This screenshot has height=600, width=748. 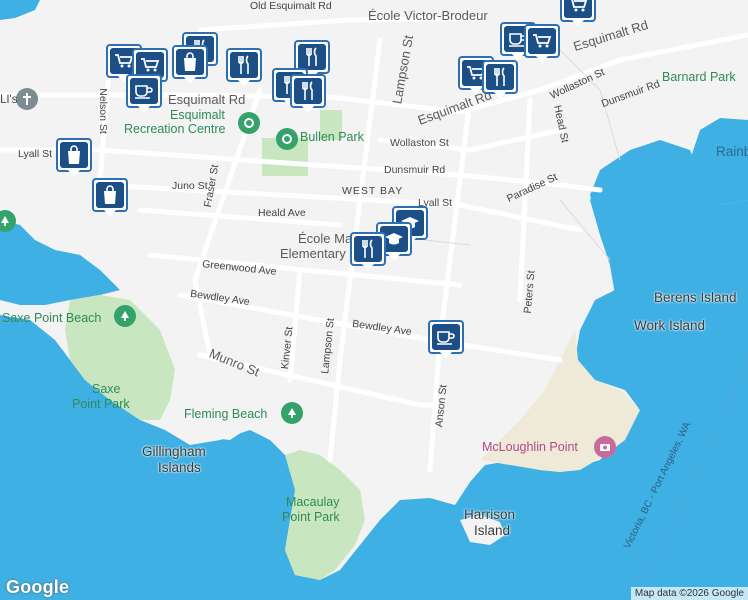 What do you see at coordinates (492, 530) in the screenshot?
I see `label-harrison-line2: Island` at bounding box center [492, 530].